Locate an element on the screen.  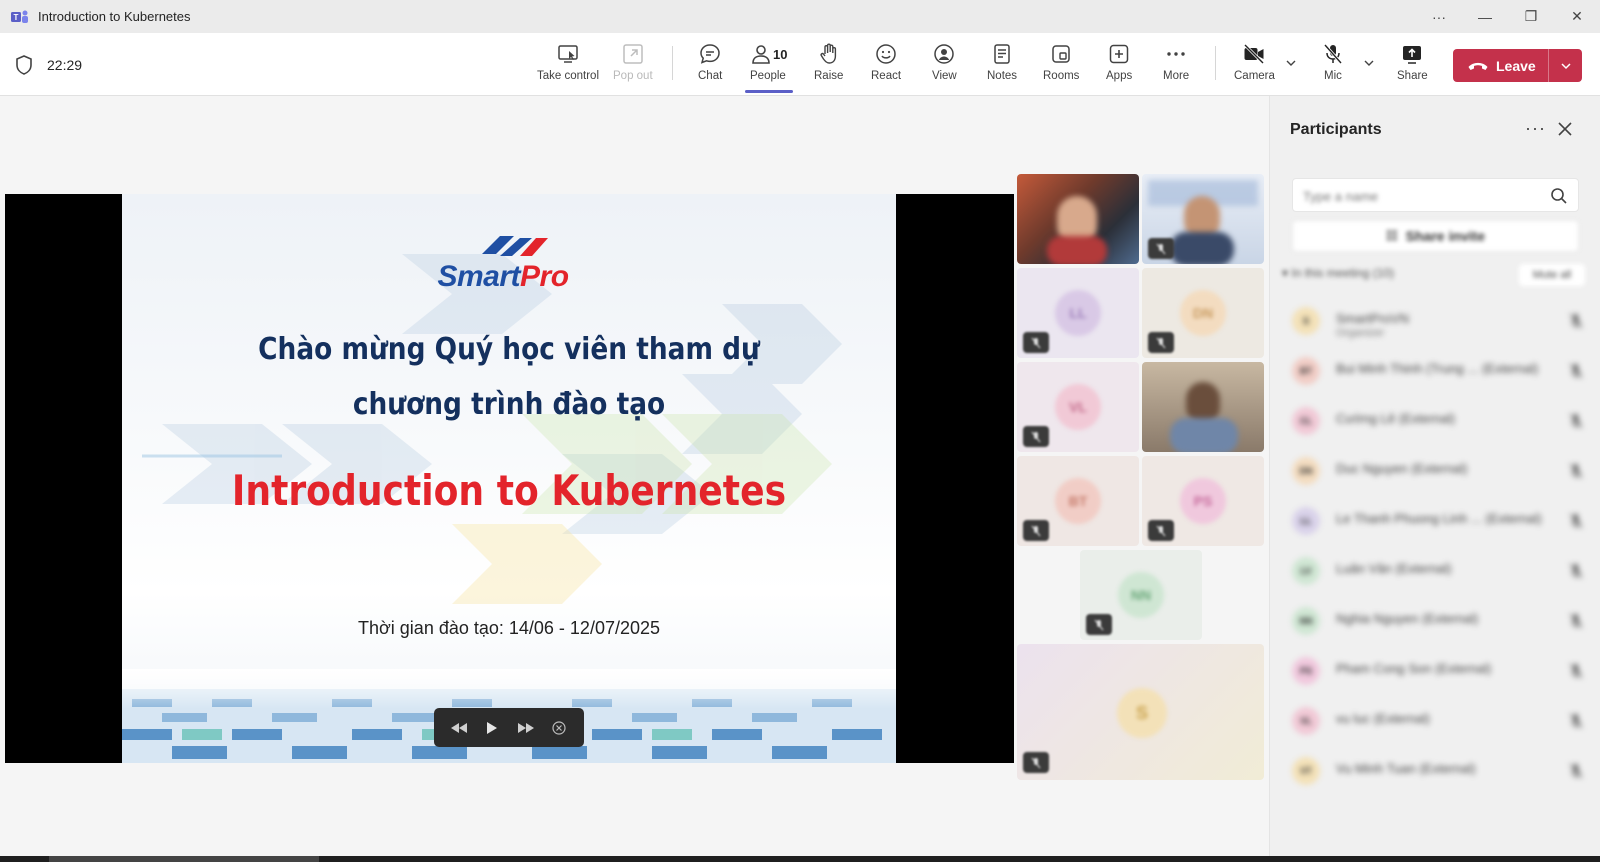
pop-out-icon is located at coordinates (633, 54).